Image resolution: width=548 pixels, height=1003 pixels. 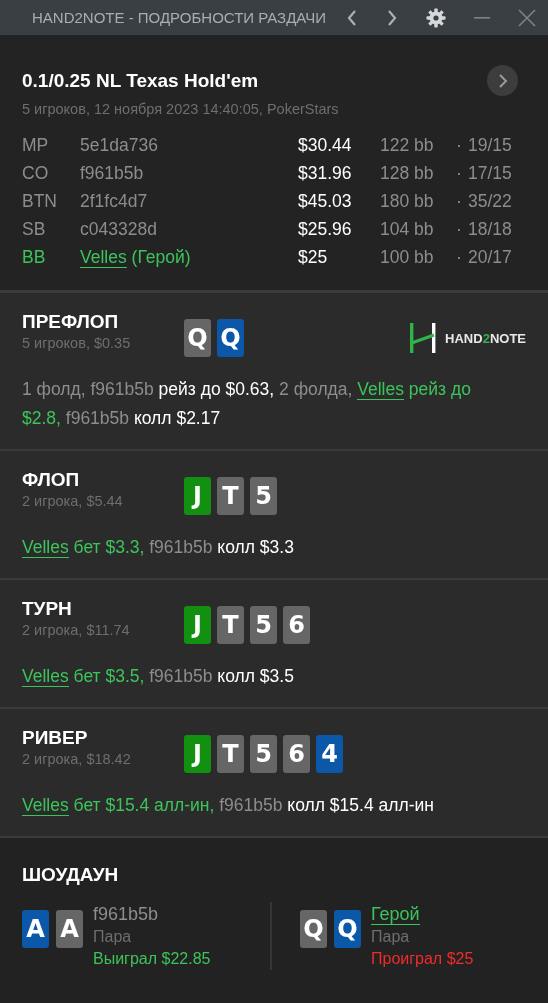 What do you see at coordinates (325, 201) in the screenshot?
I see `stack-amount: $45.03` at bounding box center [325, 201].